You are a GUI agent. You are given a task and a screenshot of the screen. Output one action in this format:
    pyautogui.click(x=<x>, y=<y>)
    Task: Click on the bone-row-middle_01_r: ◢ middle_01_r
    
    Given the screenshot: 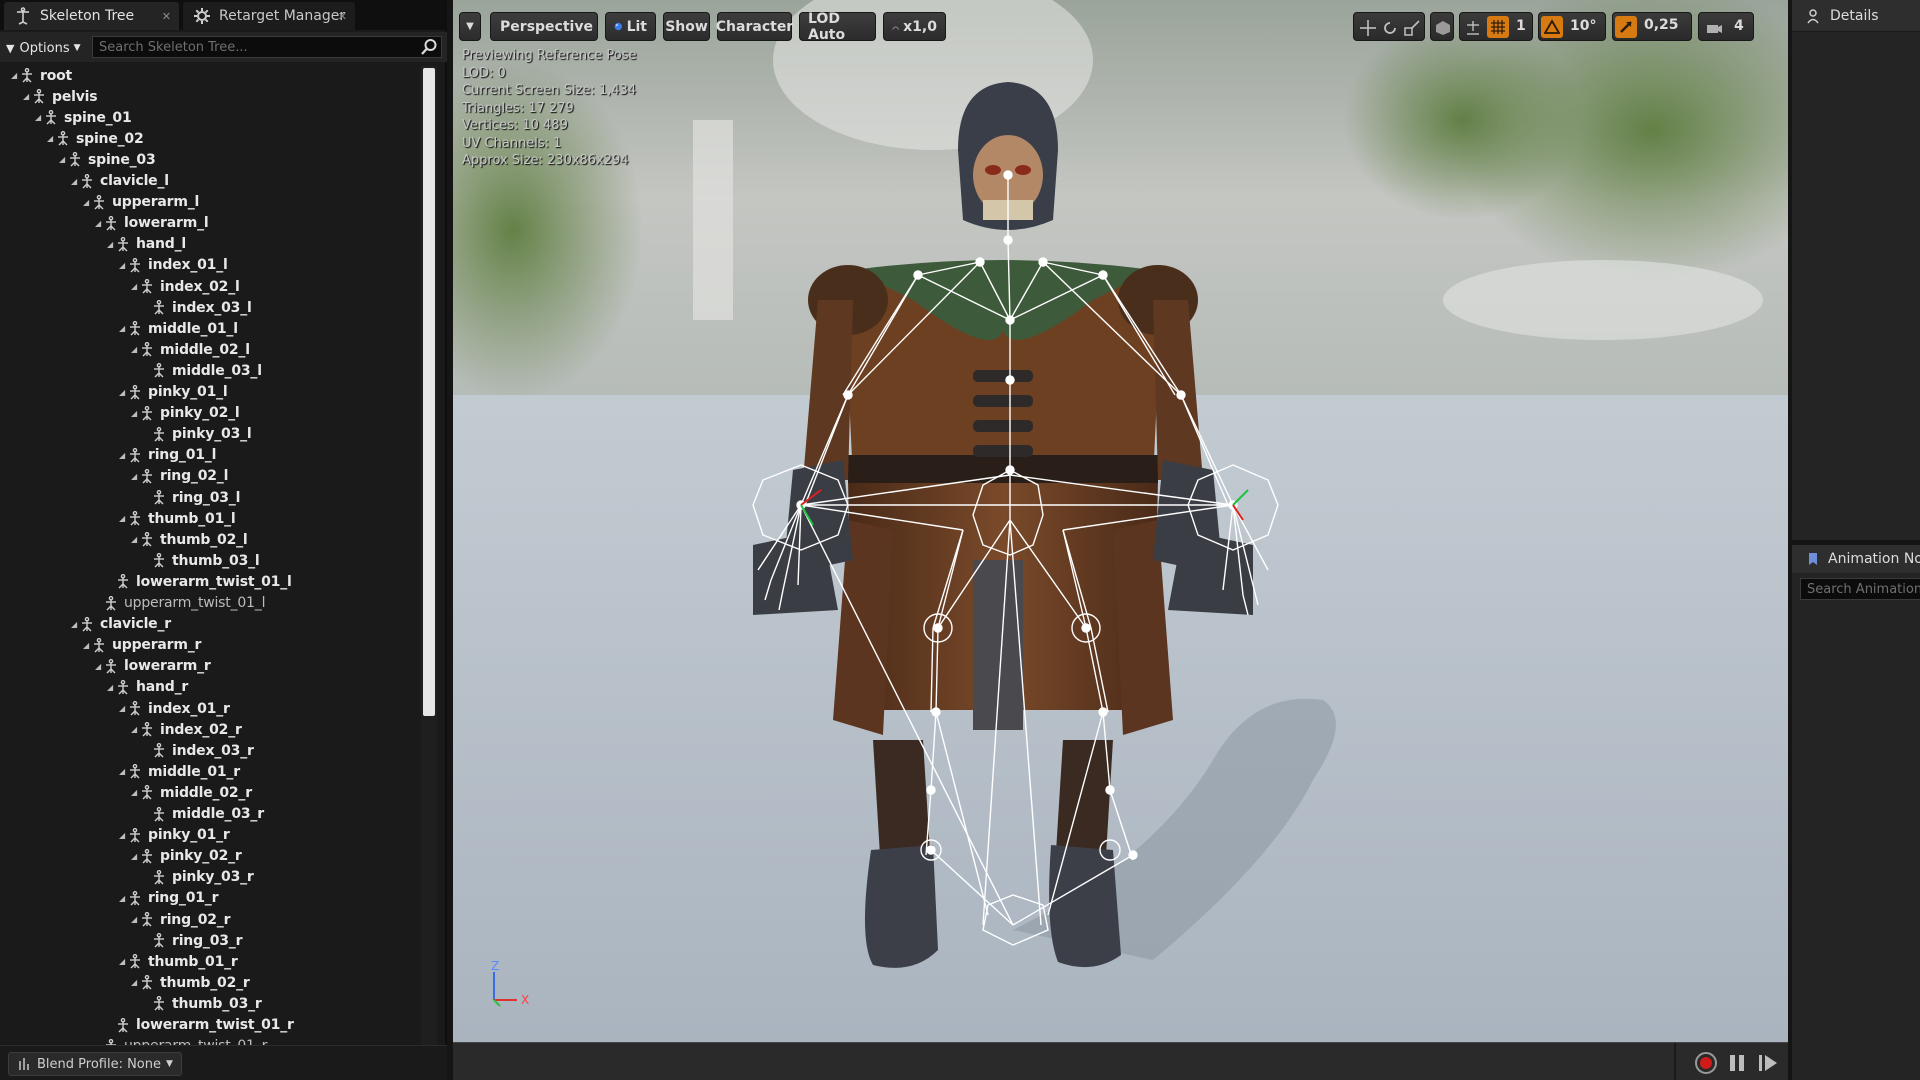 What is the action you would take?
    pyautogui.click(x=210, y=771)
    